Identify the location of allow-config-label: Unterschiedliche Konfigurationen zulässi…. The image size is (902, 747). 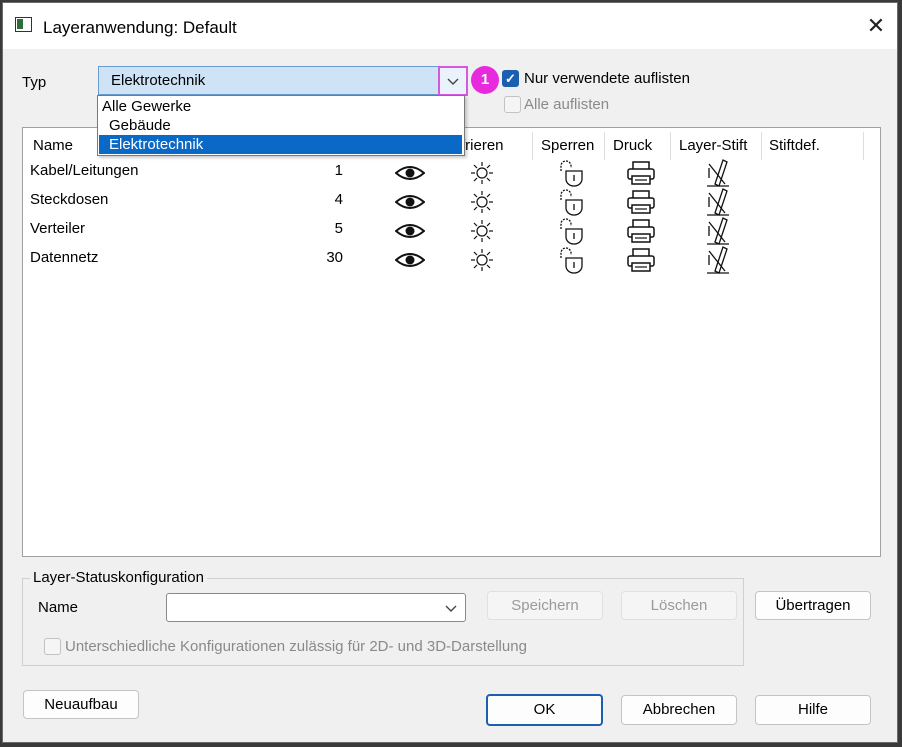
(296, 646).